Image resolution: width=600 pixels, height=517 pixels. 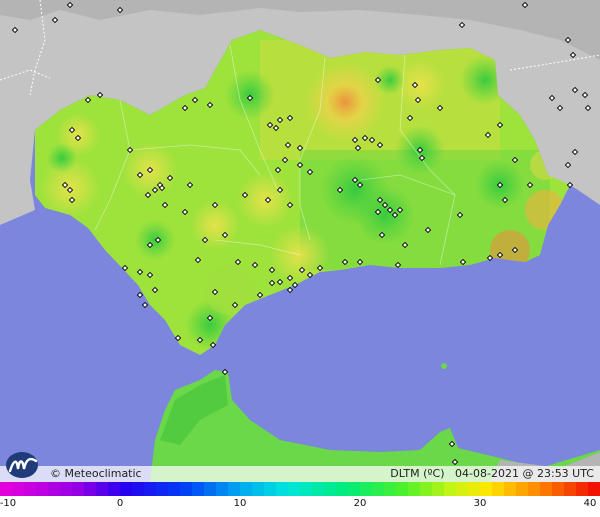 I want to click on map-info: DLTM (ºC) 04-08-2021 @ 23:53 UTC, so click(x=492, y=473).